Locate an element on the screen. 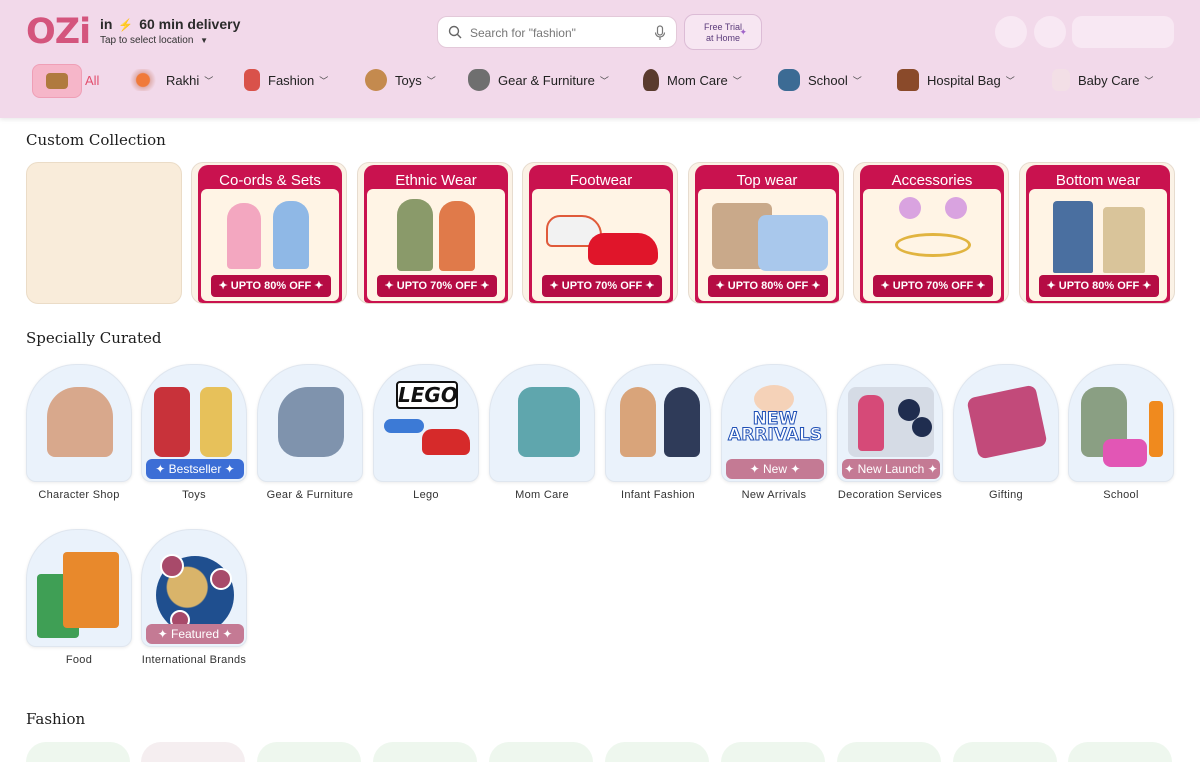 The image size is (1200, 762). card-frame: Bottom wear ✦ UPTO 80% OFF ✦ is located at coordinates (1098, 234).